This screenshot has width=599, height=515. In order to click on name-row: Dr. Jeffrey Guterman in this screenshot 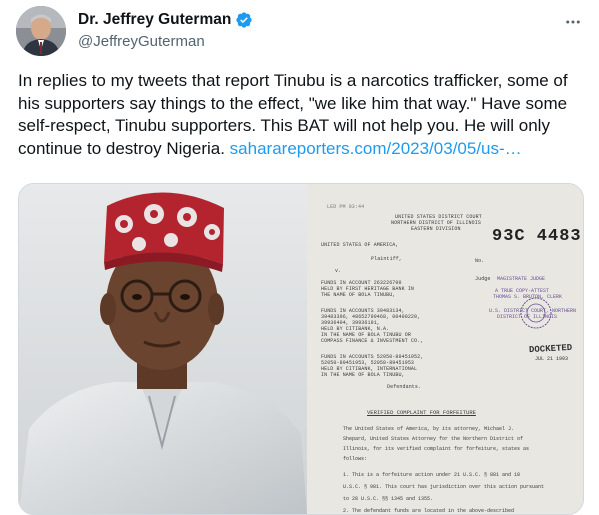, I will do `click(308, 20)`.